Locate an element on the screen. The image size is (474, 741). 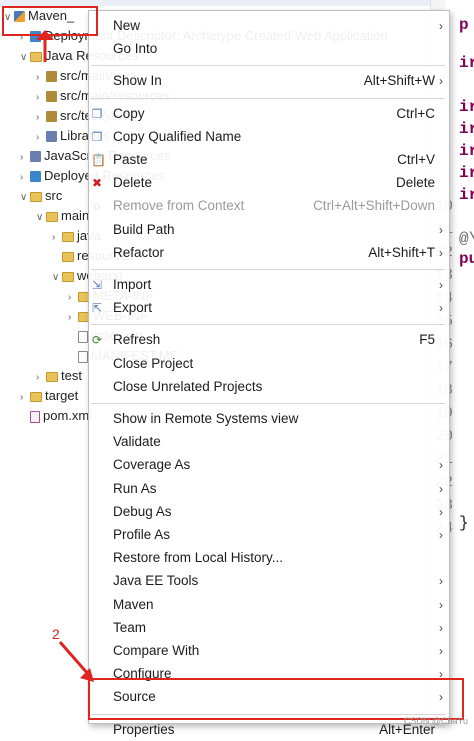
menu-item-label: Coverage As is located at coordinates (152, 465).